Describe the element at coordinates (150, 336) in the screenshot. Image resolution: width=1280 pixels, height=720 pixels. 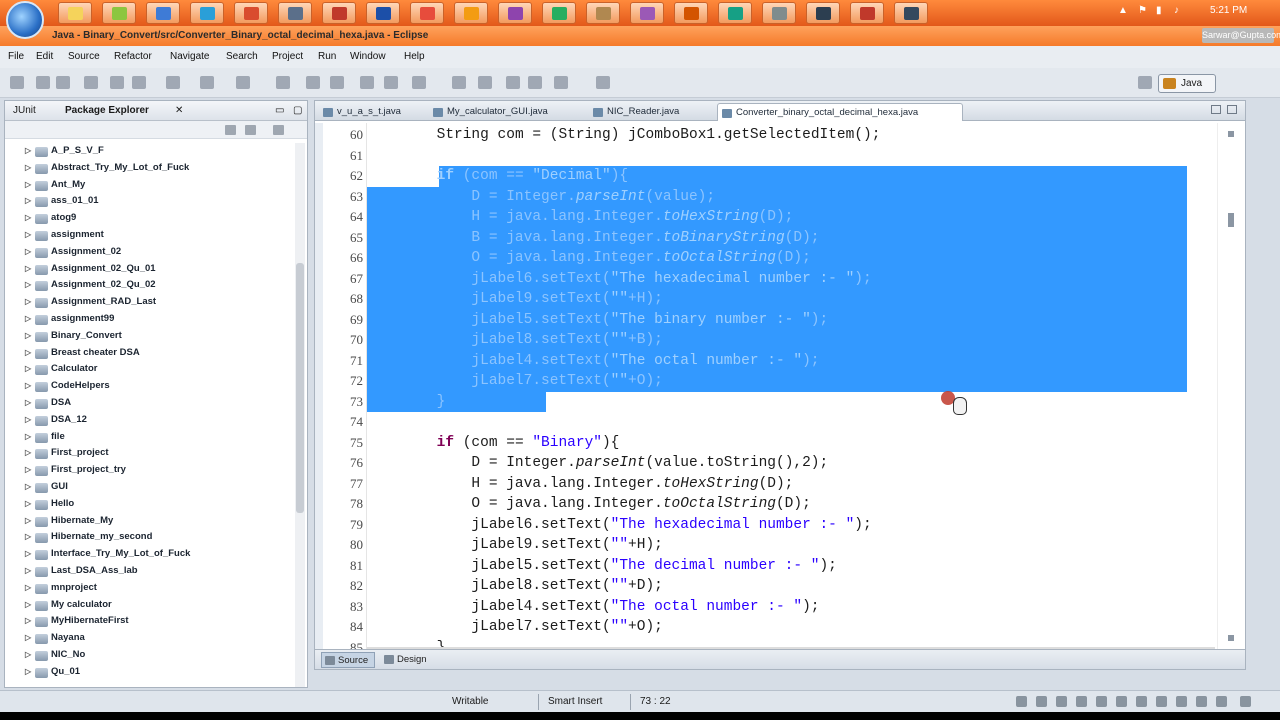
I see `tree-item: ▷ Binary_Convert` at that location.